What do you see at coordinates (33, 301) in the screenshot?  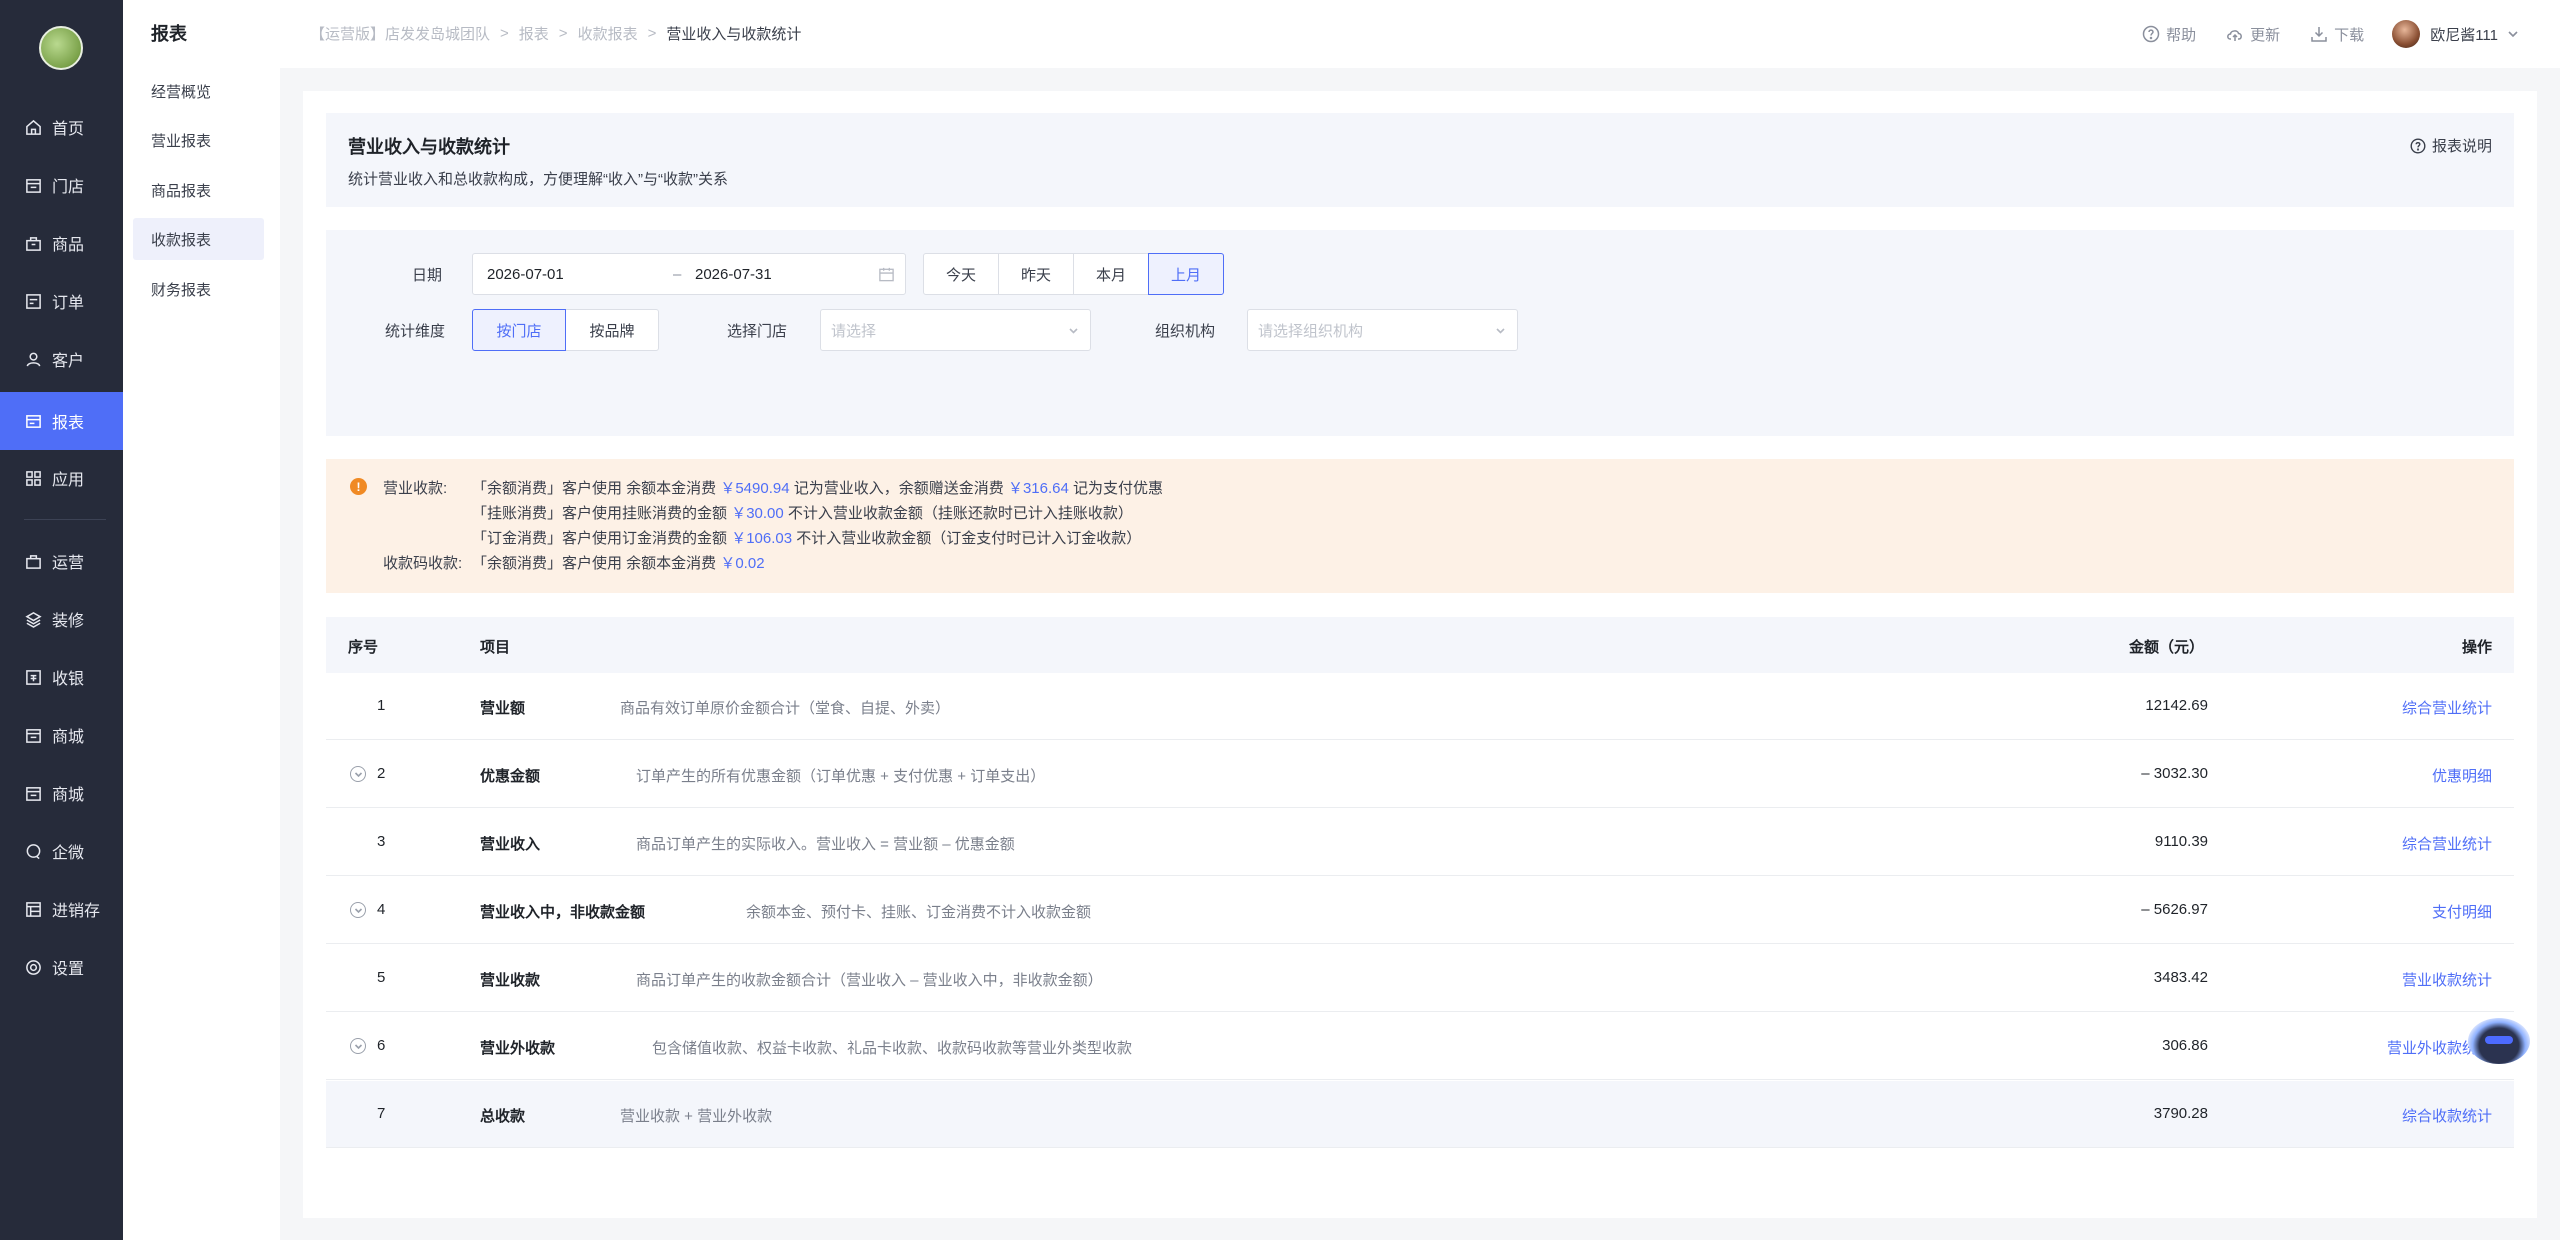 I see `order-icon` at bounding box center [33, 301].